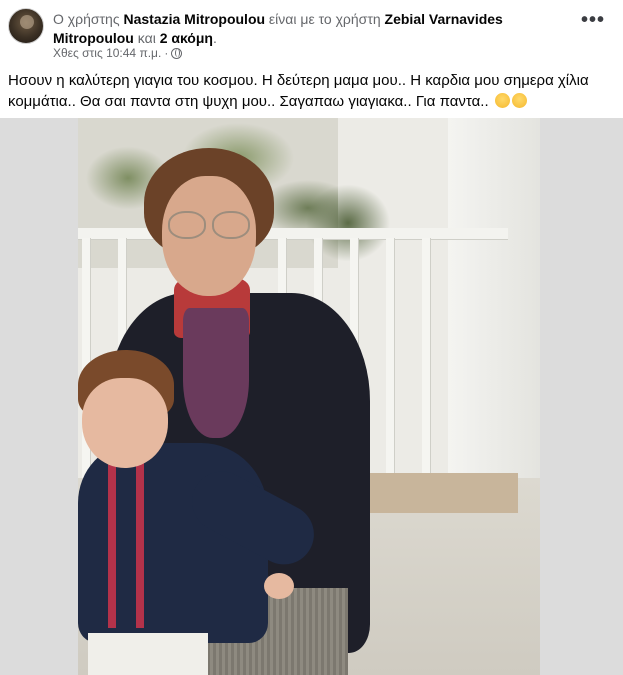 The width and height of the screenshot is (623, 675). I want to click on header-conj: και, so click(146, 38).